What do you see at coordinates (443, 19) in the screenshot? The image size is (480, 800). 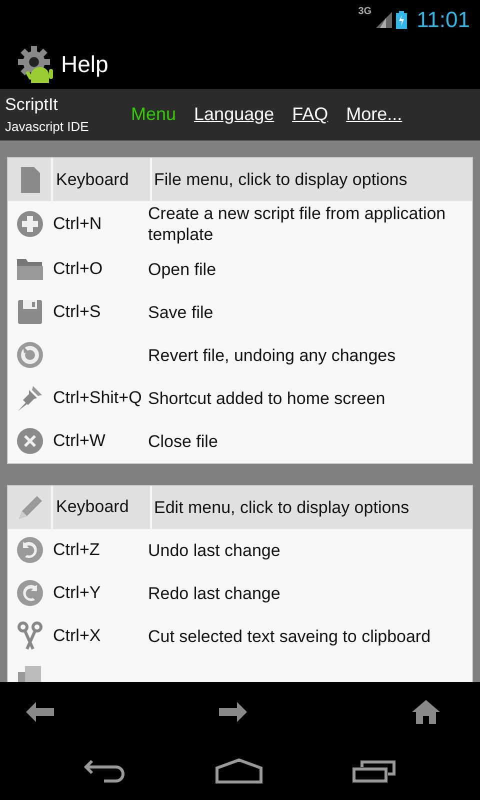 I see `clock: 11:01` at bounding box center [443, 19].